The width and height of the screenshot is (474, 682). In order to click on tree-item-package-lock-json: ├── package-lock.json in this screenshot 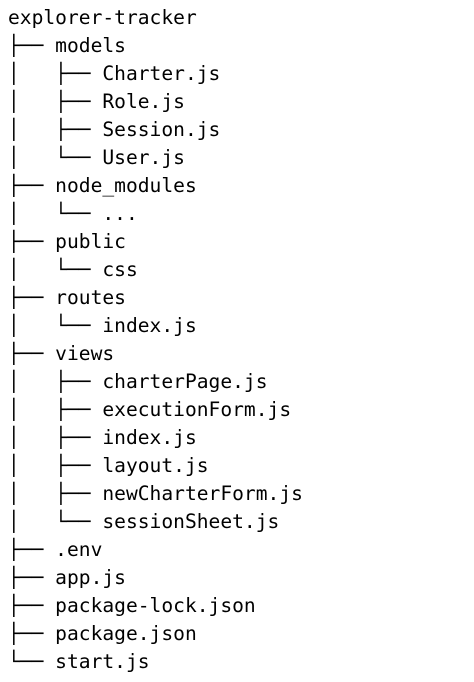, I will do `click(132, 605)`.